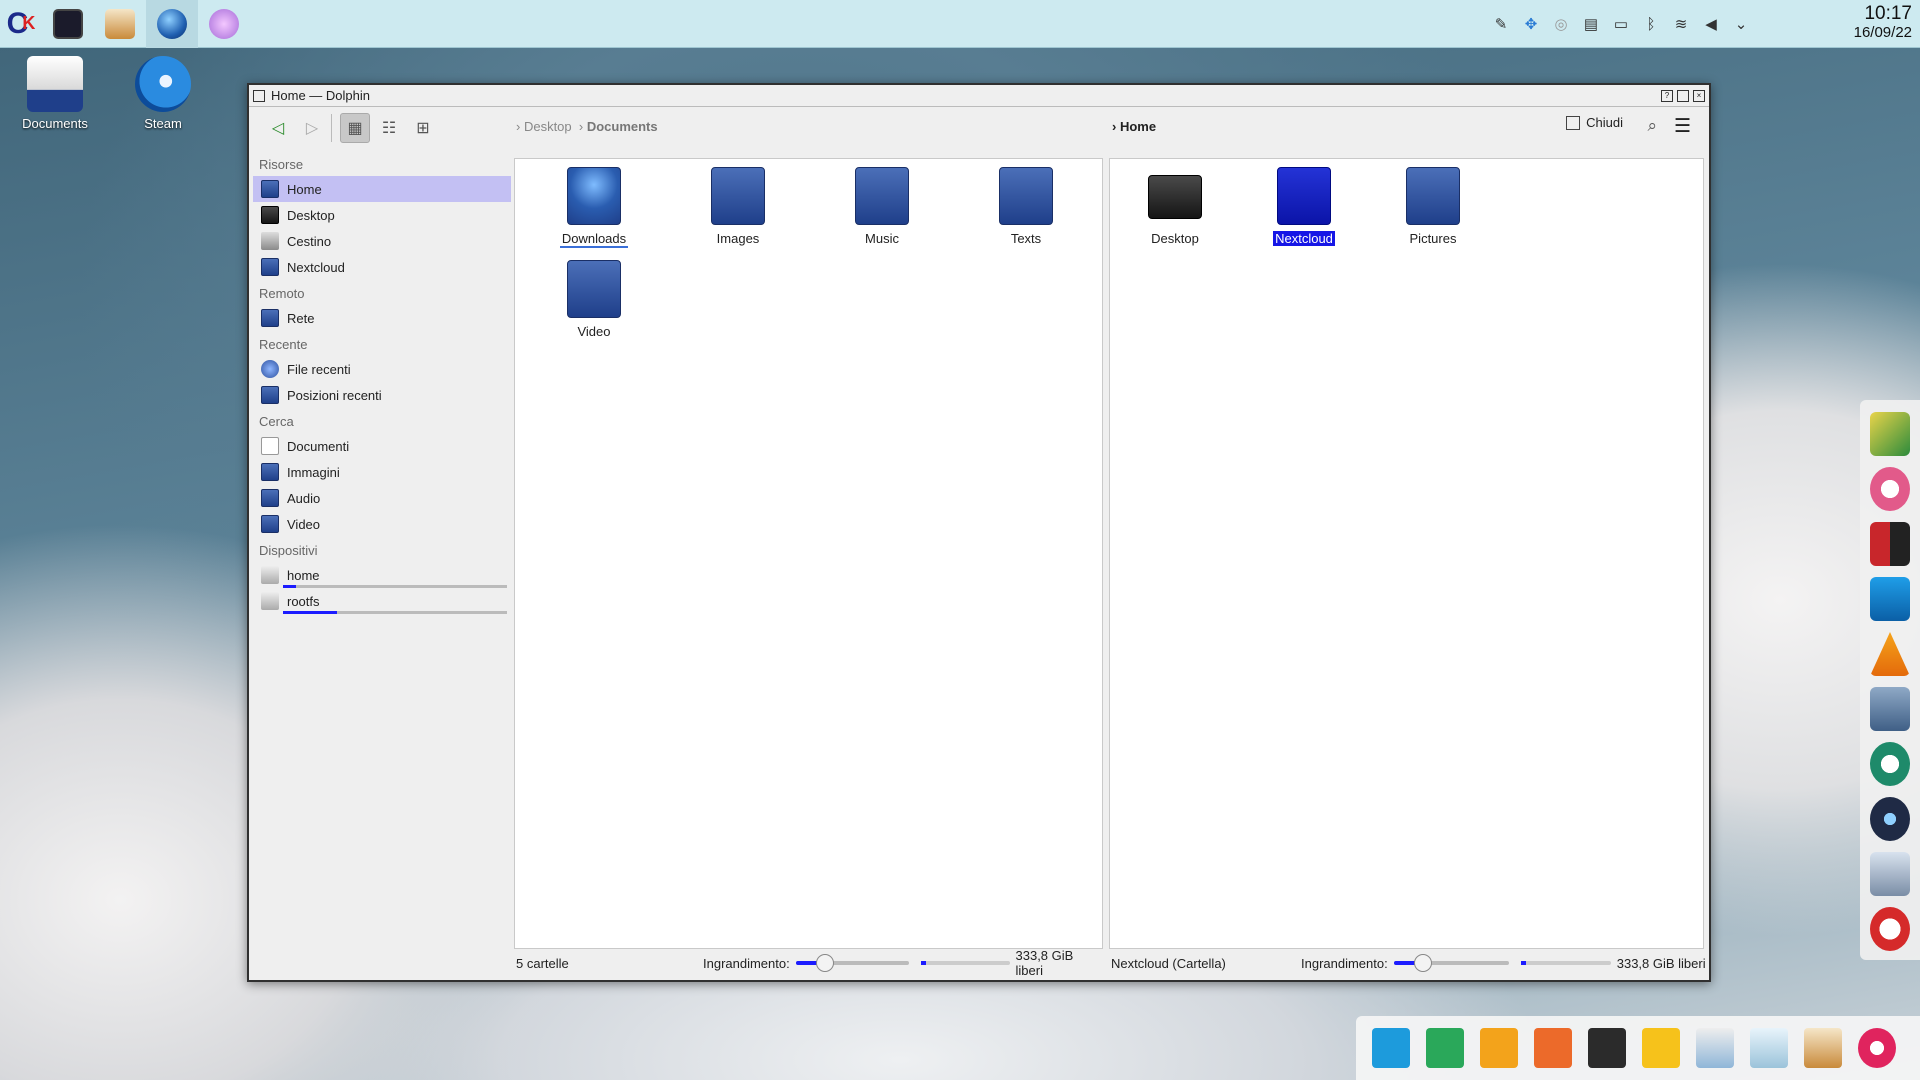 The width and height of the screenshot is (1920, 1080). I want to click on hamburger-menu-icon: ☰, so click(1682, 126).